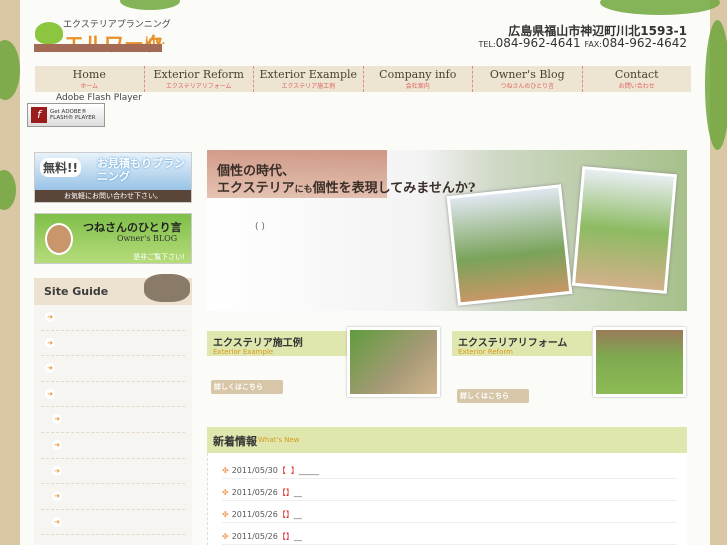 The image size is (727, 545). I want to click on news-date: 2011/05/30, so click(254, 470).